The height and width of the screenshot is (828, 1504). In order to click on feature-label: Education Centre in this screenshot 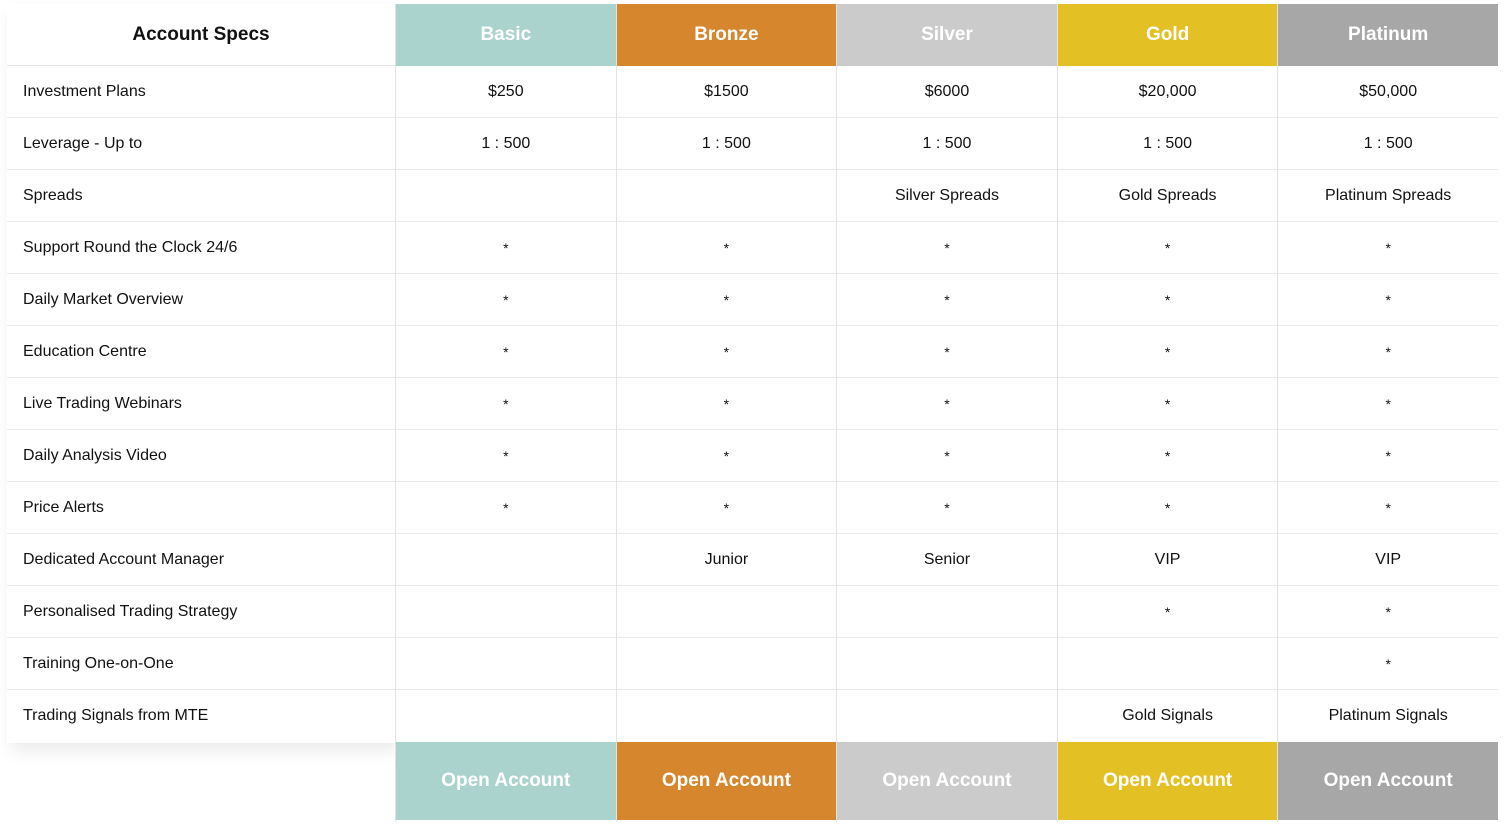, I will do `click(201, 352)`.